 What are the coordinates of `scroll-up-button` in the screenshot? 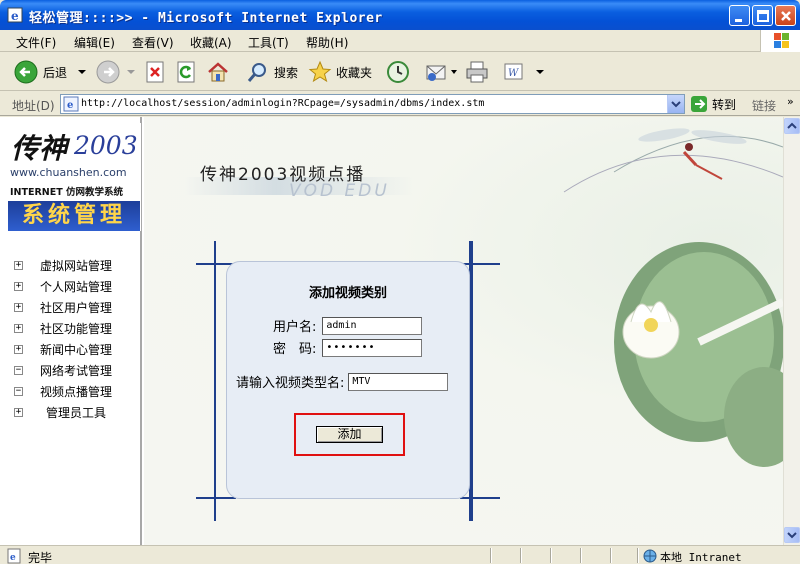 It's located at (792, 126).